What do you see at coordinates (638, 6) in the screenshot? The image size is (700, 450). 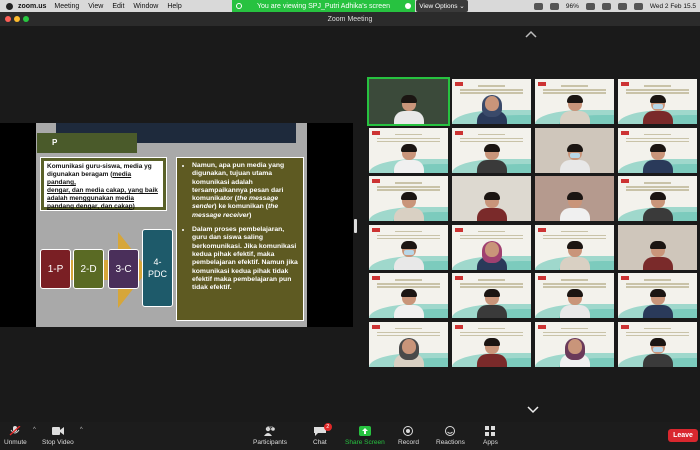 I see `control-center-icon` at bounding box center [638, 6].